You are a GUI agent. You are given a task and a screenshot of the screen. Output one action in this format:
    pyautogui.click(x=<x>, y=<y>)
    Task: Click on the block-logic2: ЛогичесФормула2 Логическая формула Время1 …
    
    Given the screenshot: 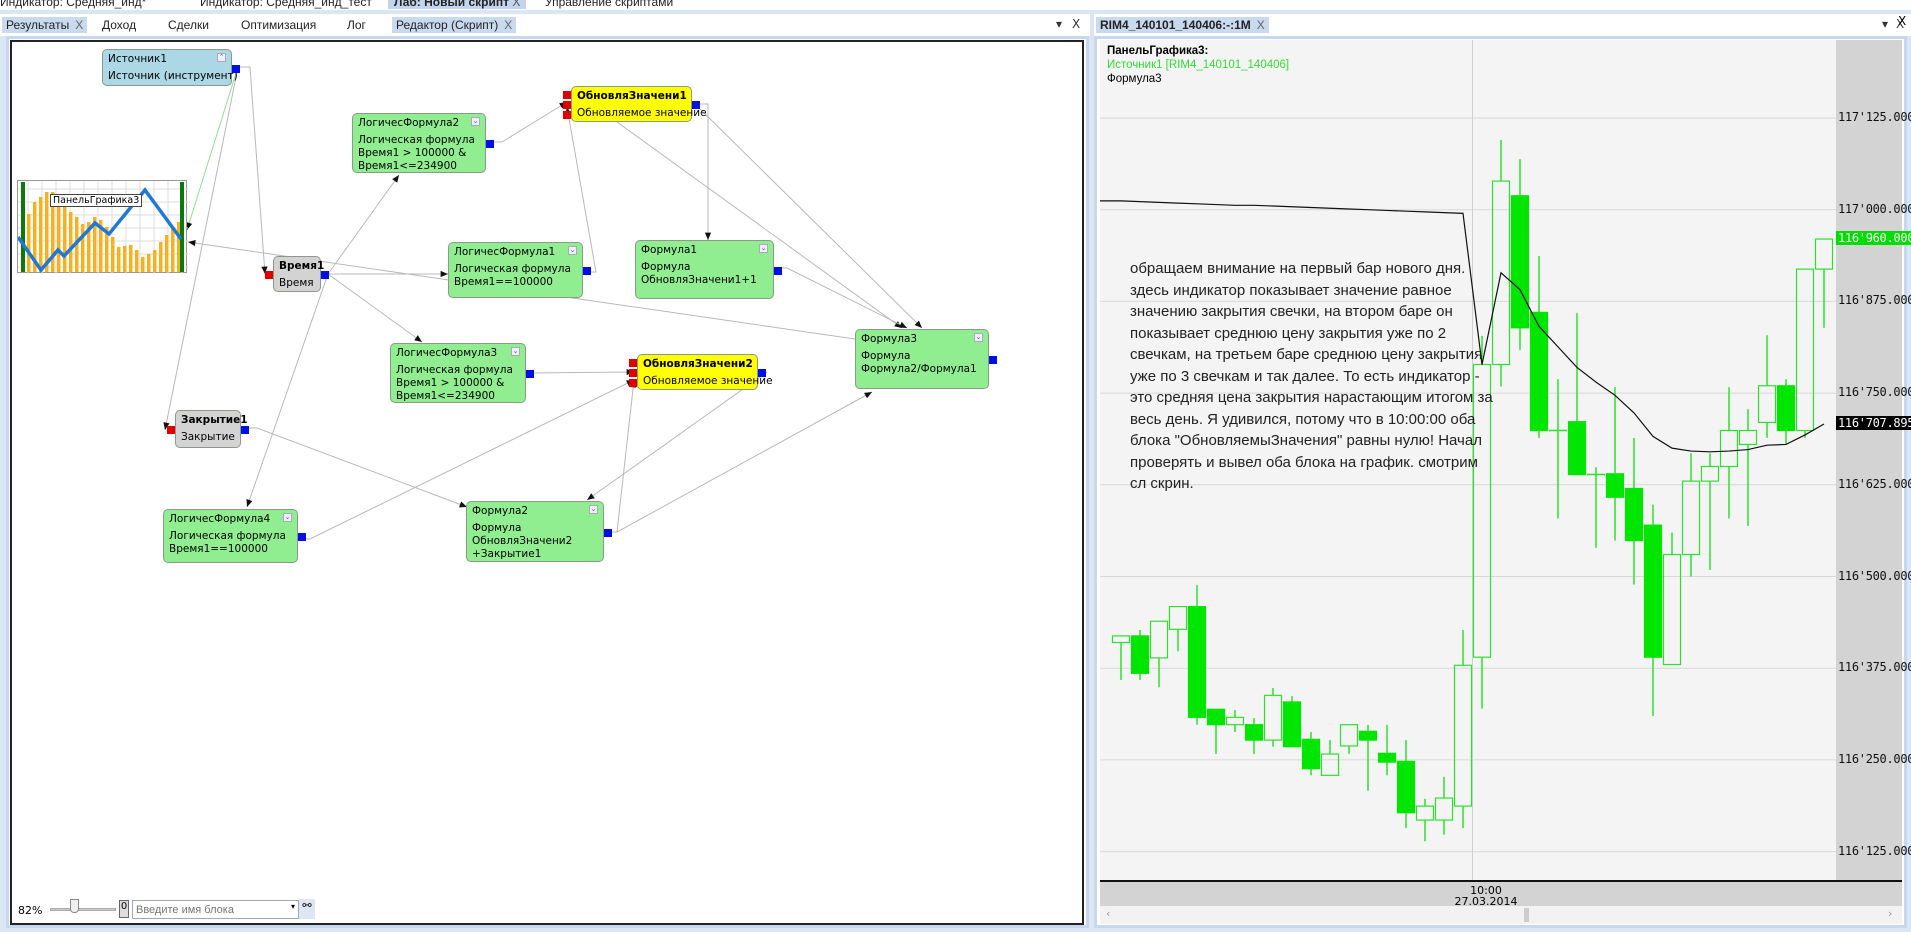 What is the action you would take?
    pyautogui.click(x=423, y=143)
    